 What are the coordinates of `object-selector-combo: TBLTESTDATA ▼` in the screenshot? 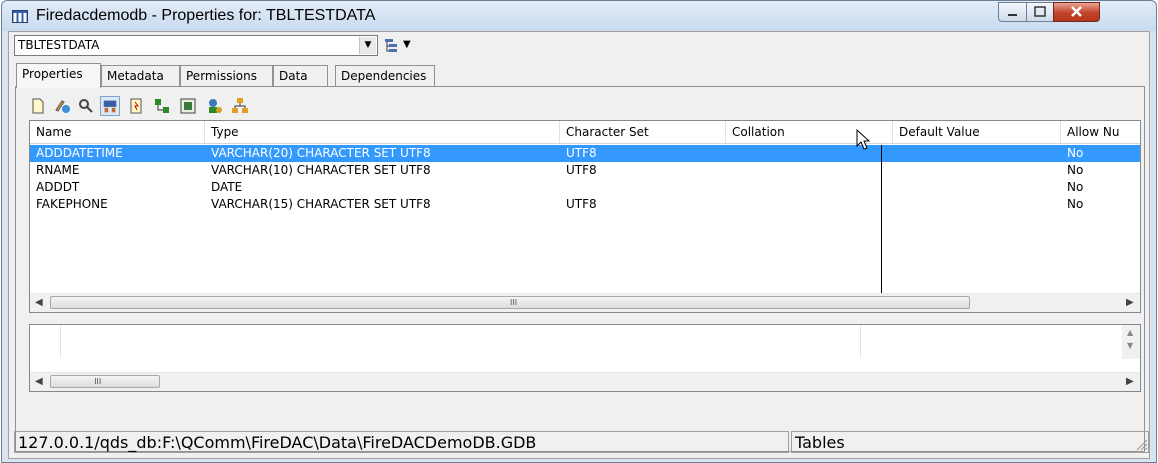 It's located at (196, 45).